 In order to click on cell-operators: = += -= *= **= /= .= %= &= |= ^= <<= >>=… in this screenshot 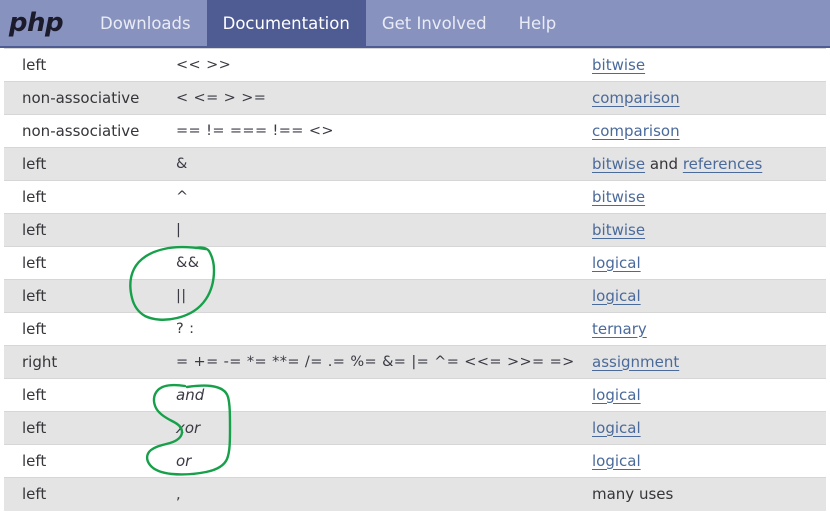, I will do `click(369, 362)`.